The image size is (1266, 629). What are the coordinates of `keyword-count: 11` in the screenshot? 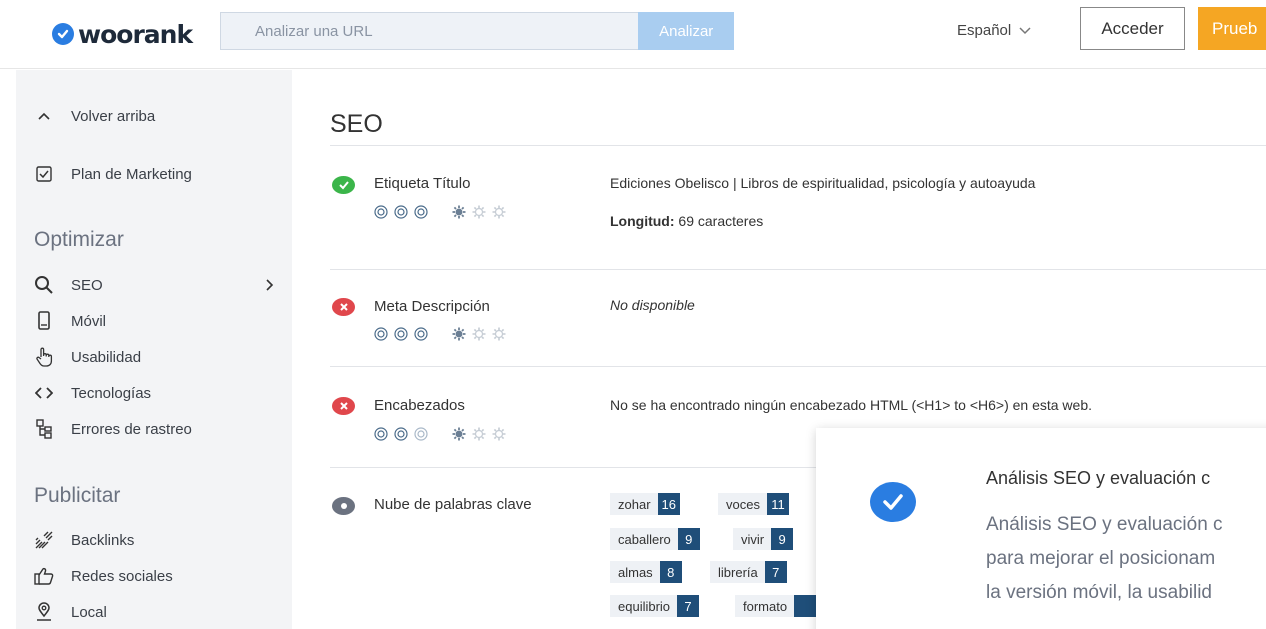 It's located at (777, 504).